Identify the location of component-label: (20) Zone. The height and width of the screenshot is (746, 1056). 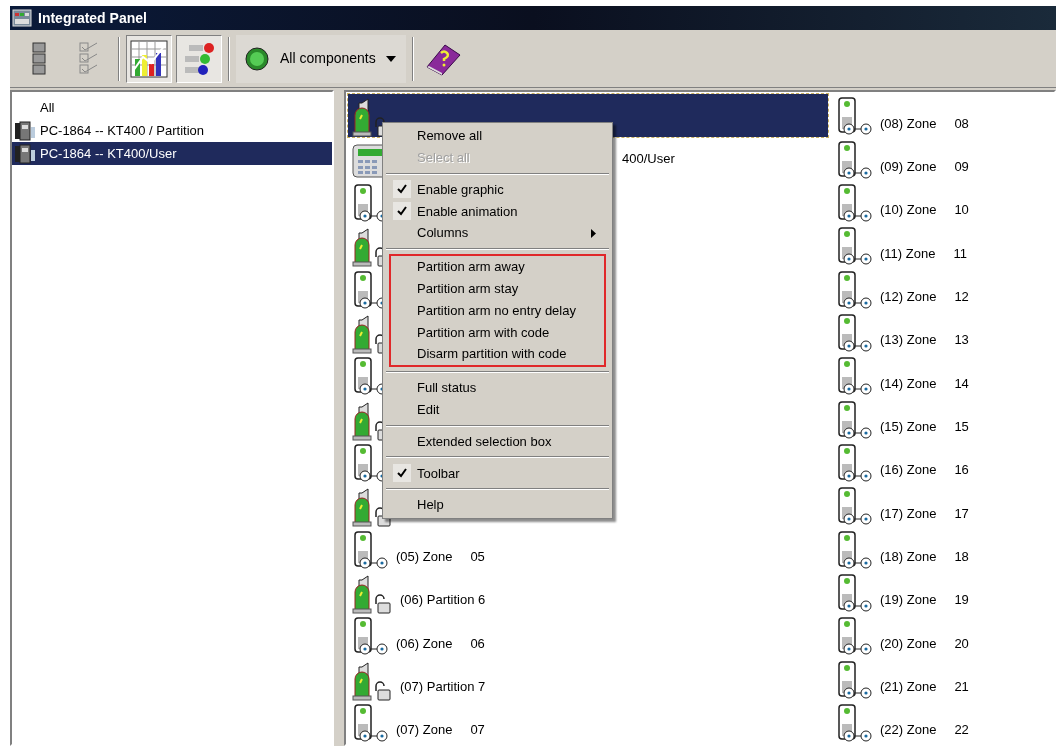
(908, 643).